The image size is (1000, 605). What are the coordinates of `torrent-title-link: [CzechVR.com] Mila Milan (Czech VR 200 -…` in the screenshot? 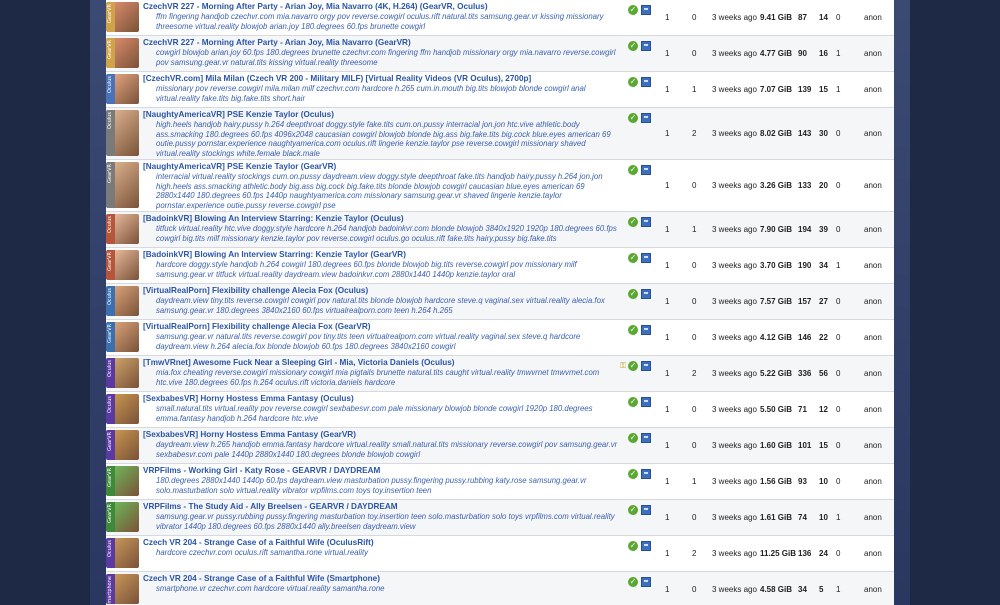 It's located at (382, 79).